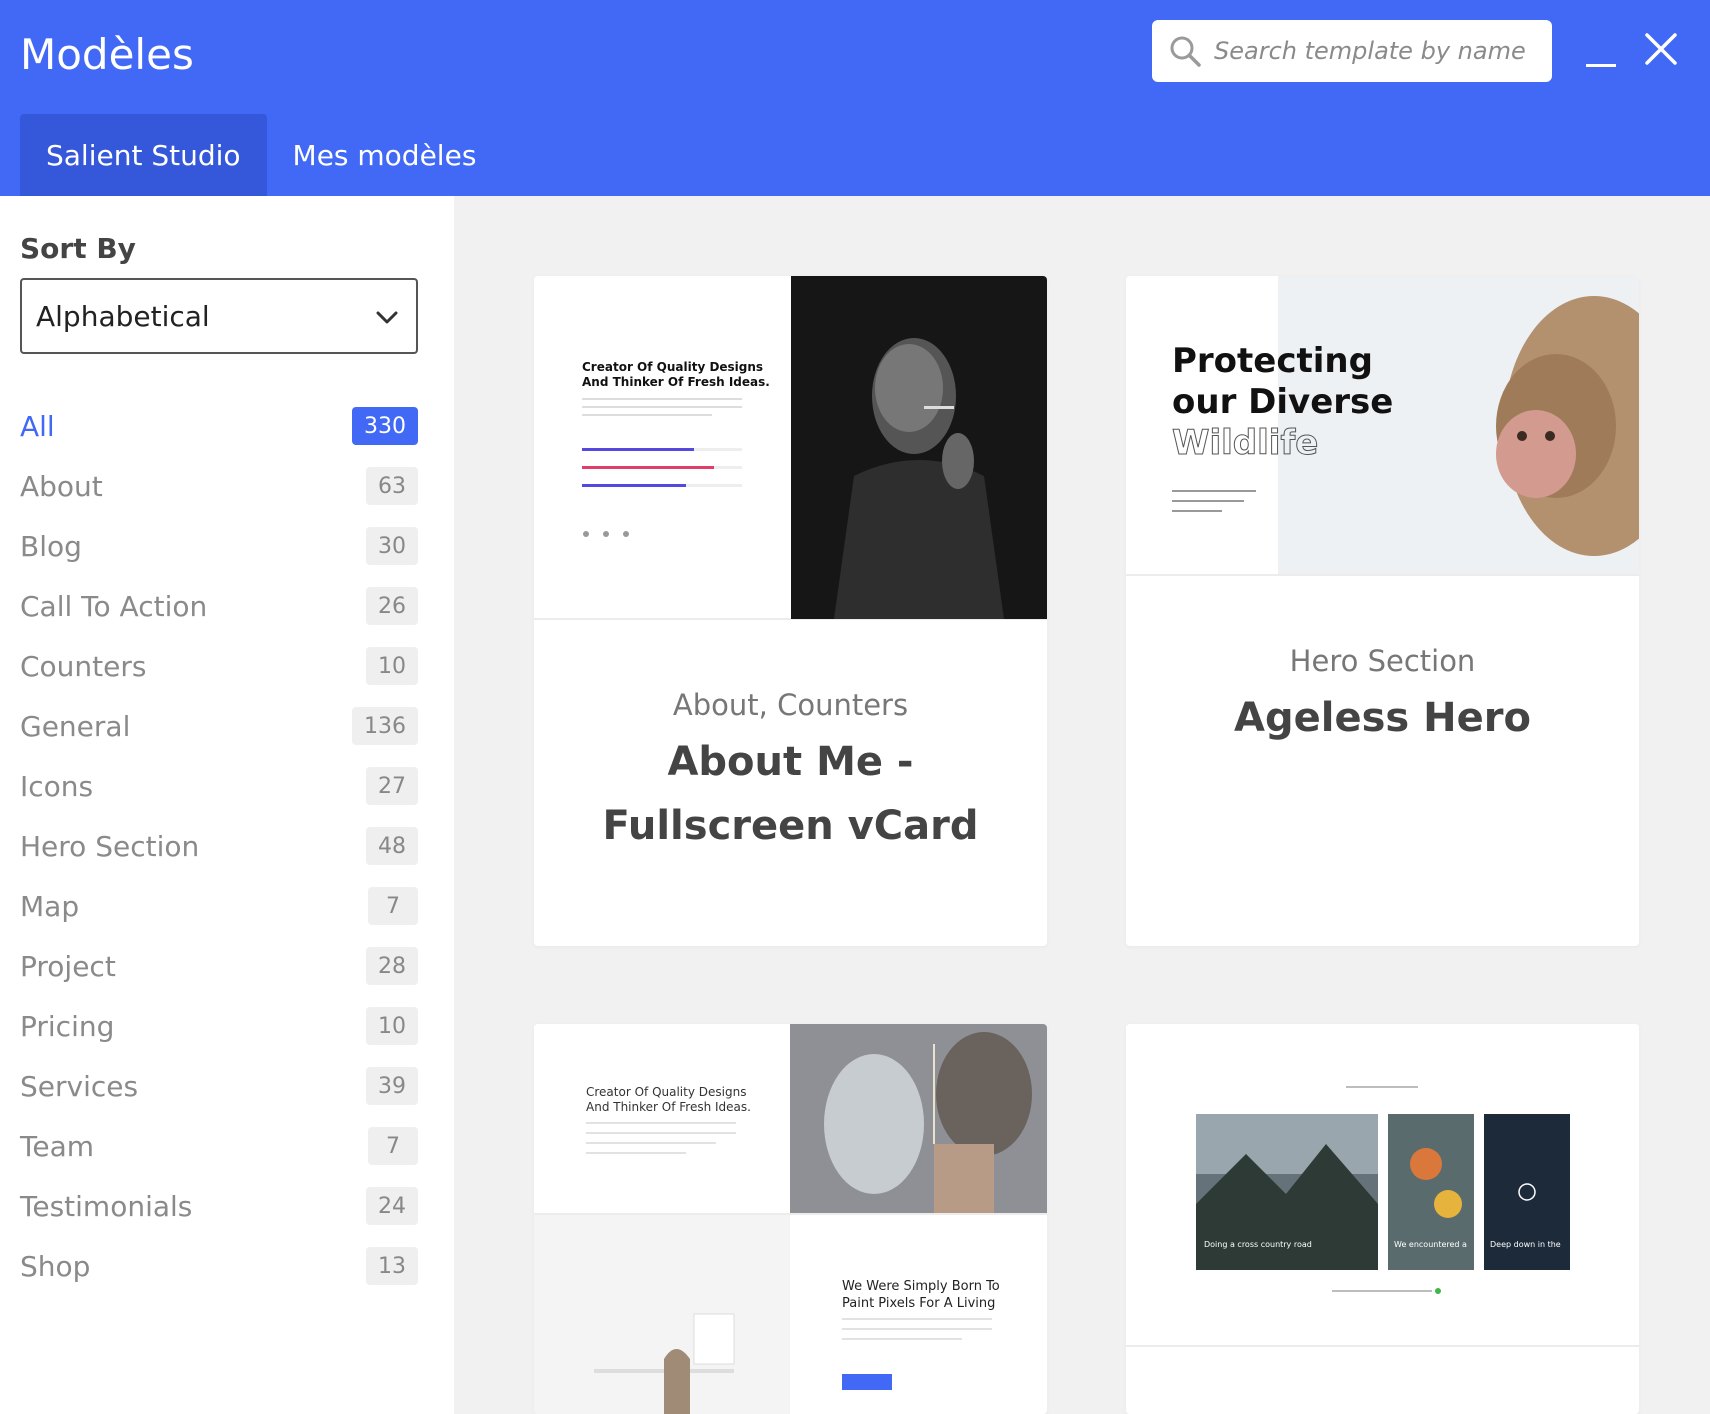 This screenshot has height=1414, width=1710. What do you see at coordinates (106, 1206) in the screenshot?
I see `category-label: Testimonials` at bounding box center [106, 1206].